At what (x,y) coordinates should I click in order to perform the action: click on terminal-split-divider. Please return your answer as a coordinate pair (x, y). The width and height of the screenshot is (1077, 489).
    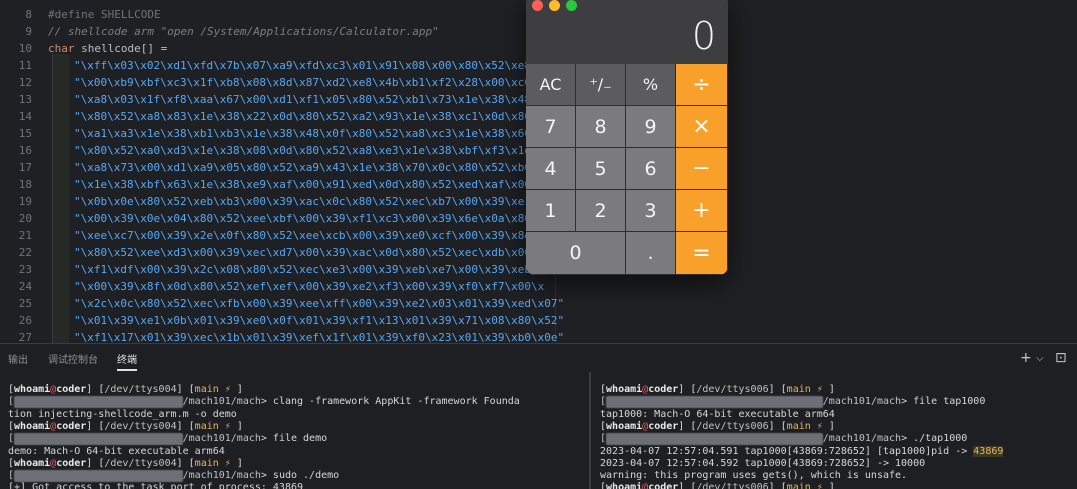
    Looking at the image, I should click on (590, 430).